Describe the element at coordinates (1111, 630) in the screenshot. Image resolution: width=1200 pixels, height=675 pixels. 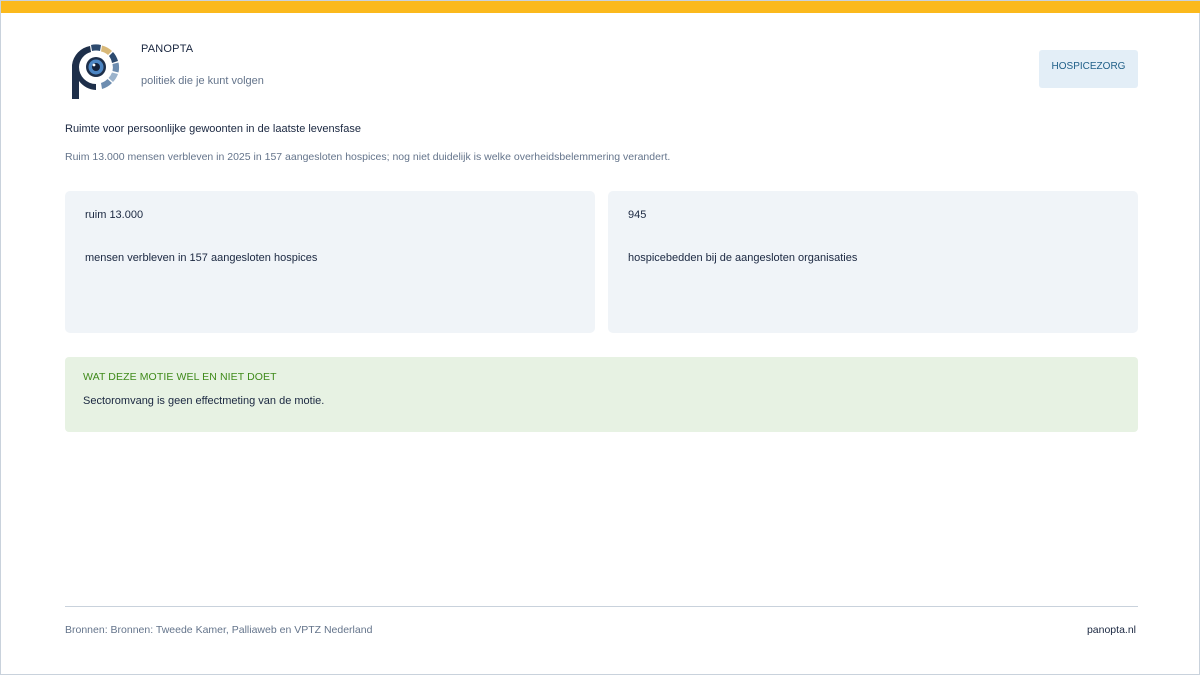
I see `footer-site-link: panopta.nl` at that location.